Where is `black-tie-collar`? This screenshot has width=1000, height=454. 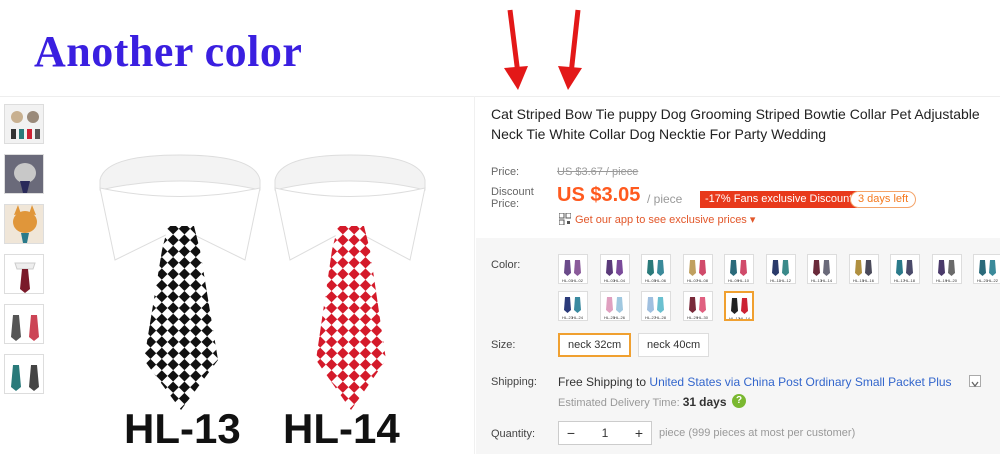 black-tie-collar is located at coordinates (180, 282).